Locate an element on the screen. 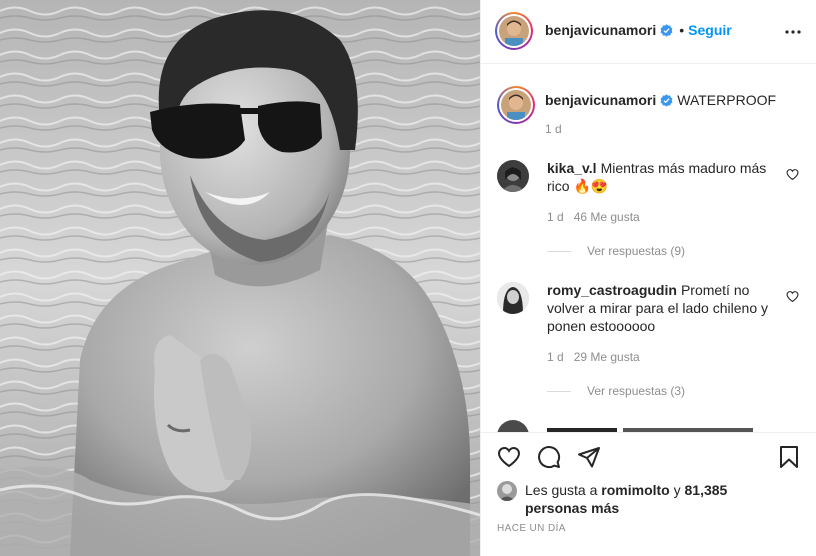 This screenshot has height=556, width=816. comment-username: romy_castroagudin is located at coordinates (612, 290).